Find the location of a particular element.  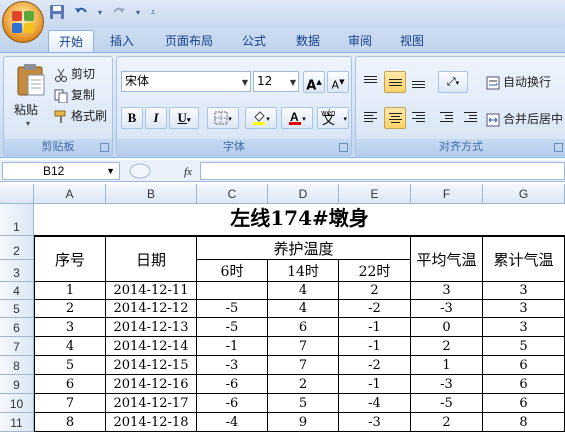

font-name-combo: 宋体 ▼ is located at coordinates (186, 81).